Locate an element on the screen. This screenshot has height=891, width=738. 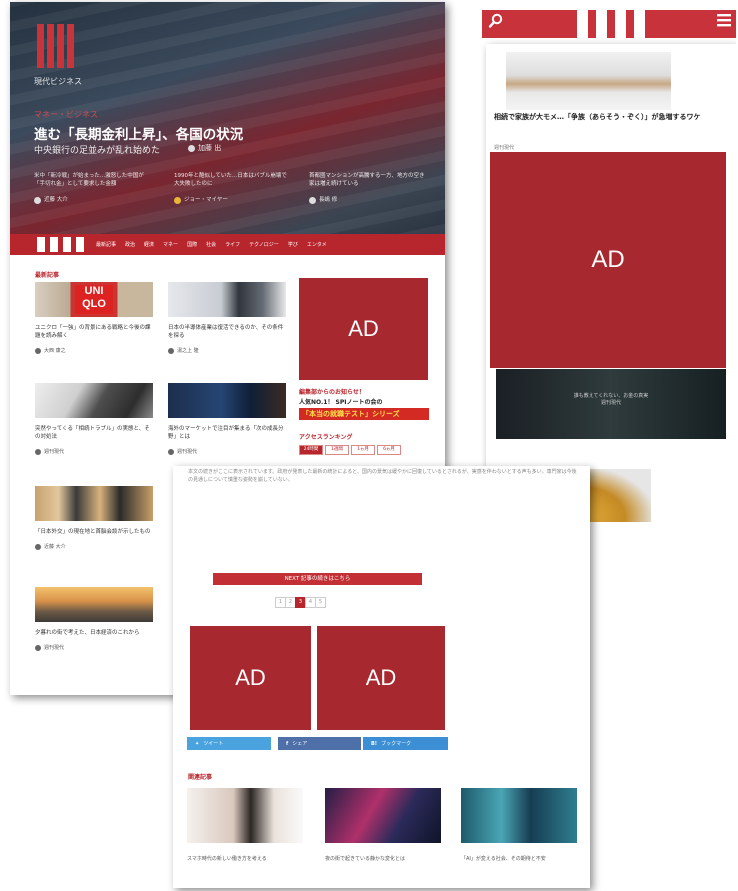
ranking-tabs: 24時間 1週間 1ヵ月 6ヵ月 is located at coordinates (364, 450).